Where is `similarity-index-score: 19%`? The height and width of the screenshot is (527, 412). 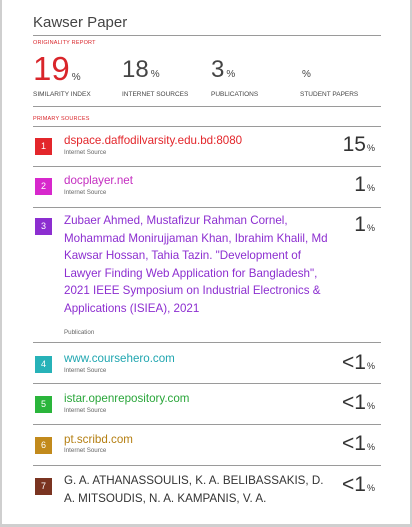 similarity-index-score: 19% is located at coordinates (57, 69).